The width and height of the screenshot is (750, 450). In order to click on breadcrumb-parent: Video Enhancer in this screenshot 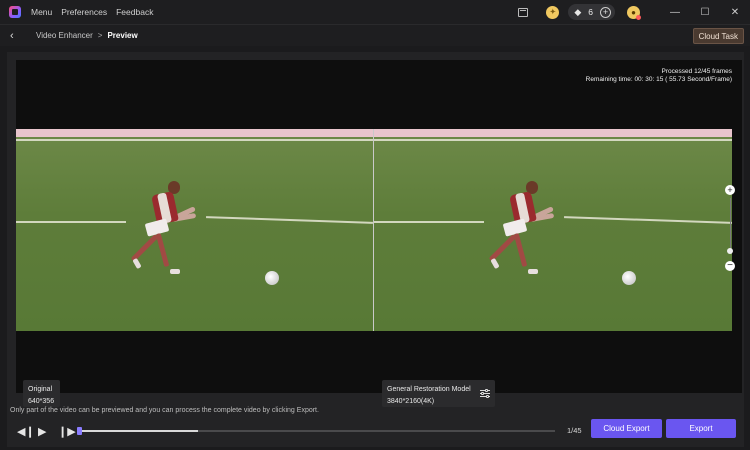, I will do `click(64, 35)`.